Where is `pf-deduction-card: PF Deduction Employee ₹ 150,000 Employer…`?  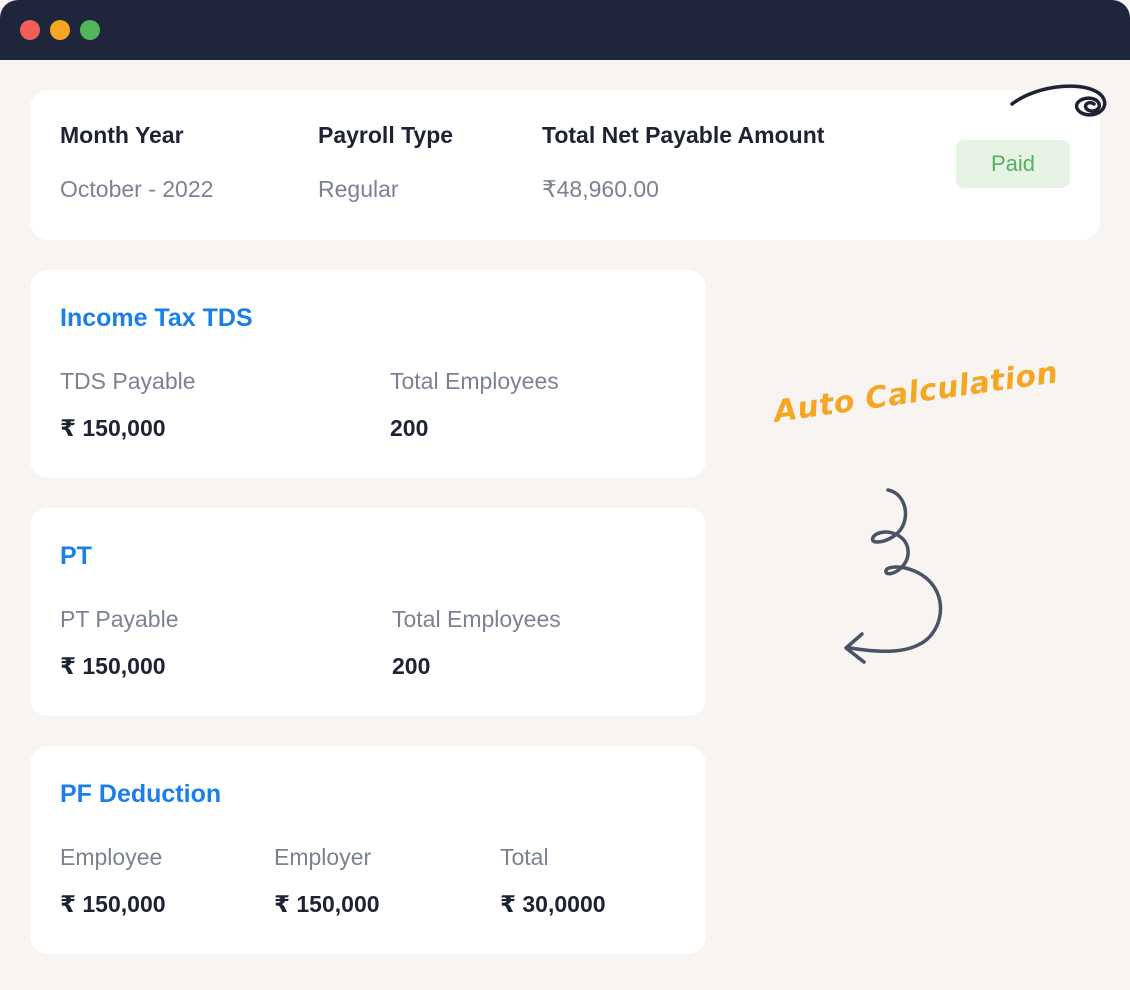 pf-deduction-card: PF Deduction Employee ₹ 150,000 Employer… is located at coordinates (368, 850).